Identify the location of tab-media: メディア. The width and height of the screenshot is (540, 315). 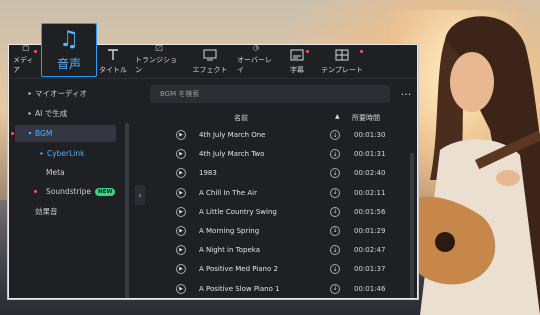
(26, 61).